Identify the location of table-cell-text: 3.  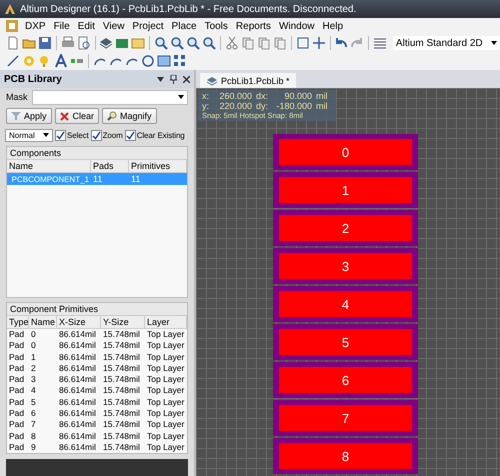
(33, 380).